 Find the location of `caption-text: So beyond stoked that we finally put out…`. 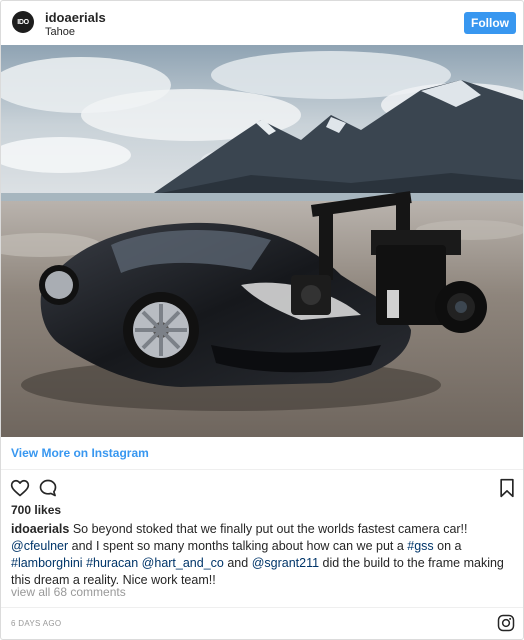

caption-text: So beyond stoked that we finally put out… is located at coordinates (268, 529).